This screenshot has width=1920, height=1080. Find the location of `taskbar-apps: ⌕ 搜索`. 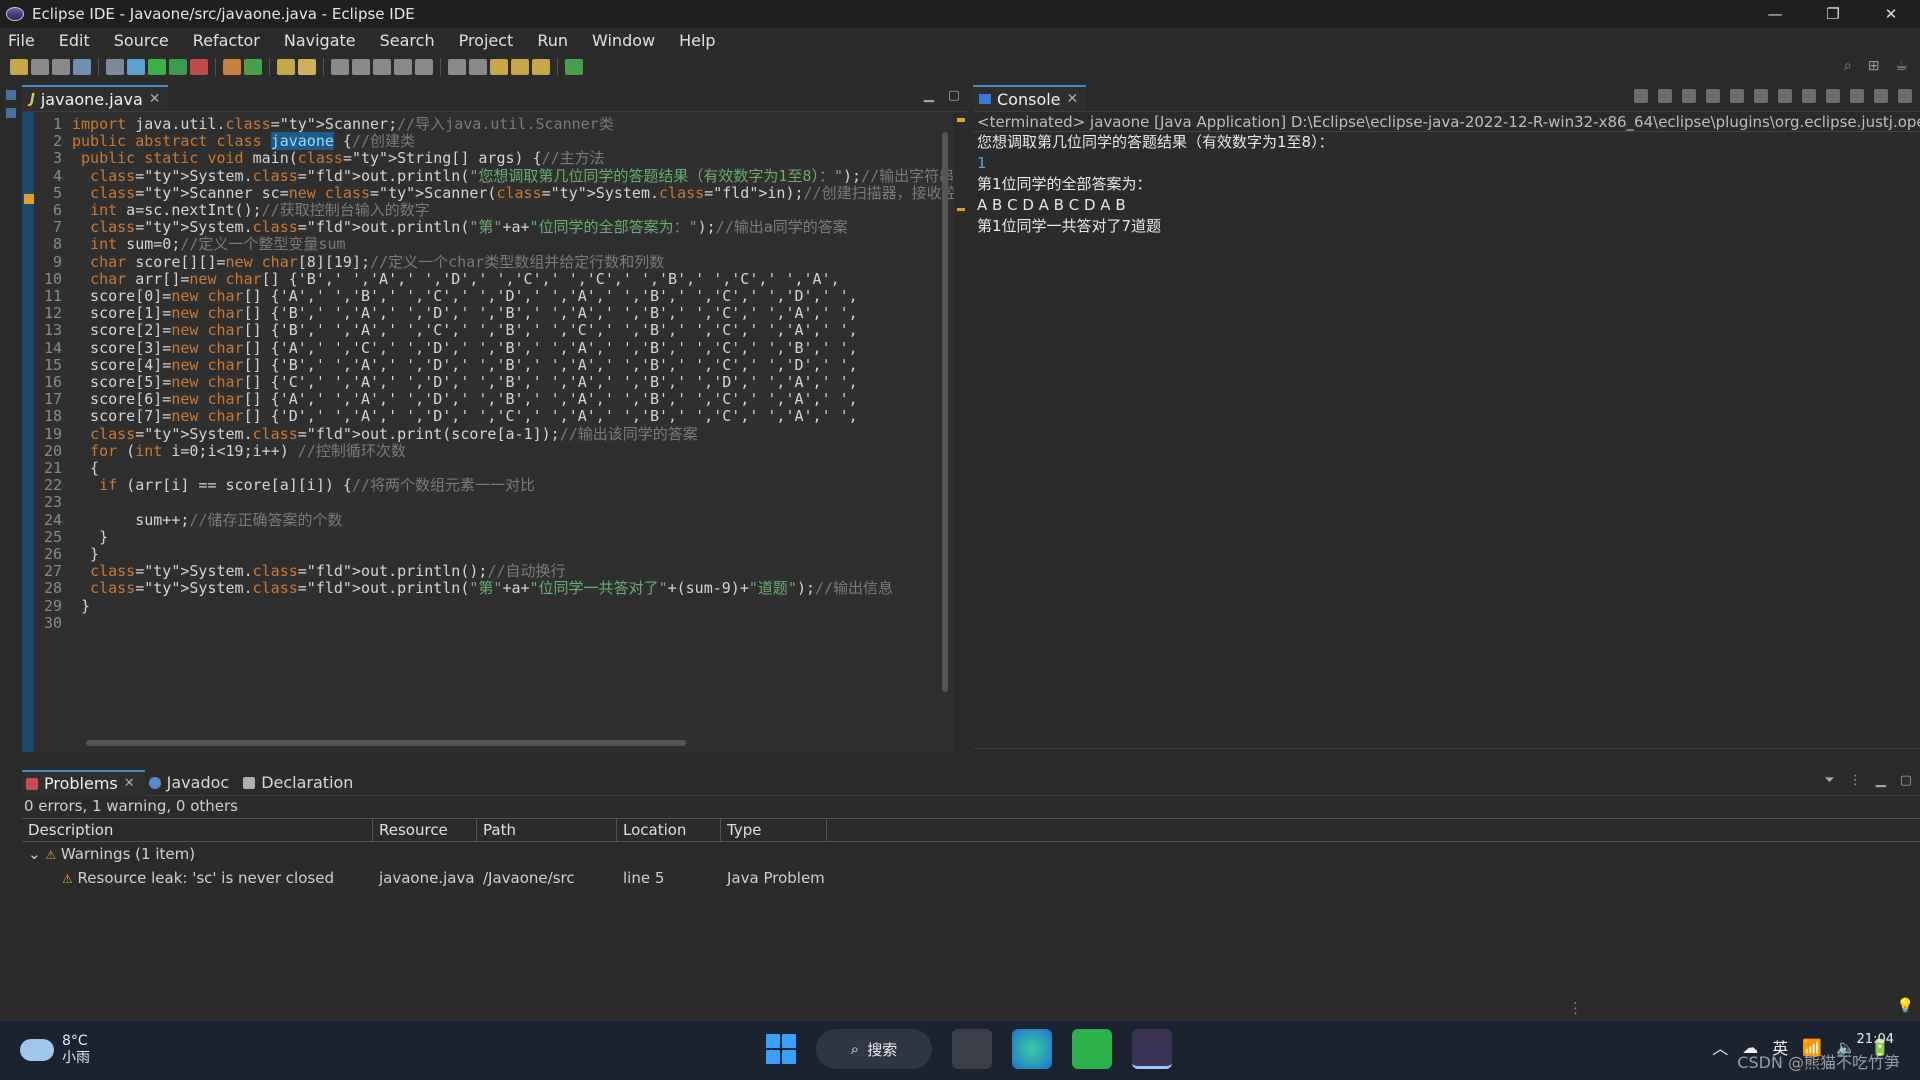

taskbar-apps: ⌕ 搜索 is located at coordinates (969, 1049).